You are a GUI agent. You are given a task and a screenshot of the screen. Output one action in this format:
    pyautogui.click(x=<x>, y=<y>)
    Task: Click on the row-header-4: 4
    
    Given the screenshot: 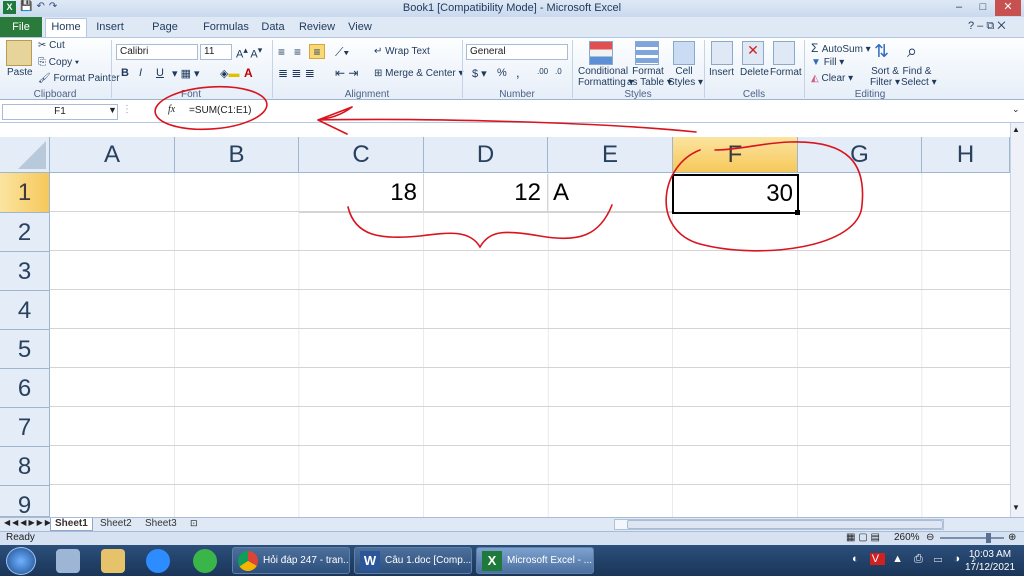 What is the action you would take?
    pyautogui.click(x=25, y=310)
    